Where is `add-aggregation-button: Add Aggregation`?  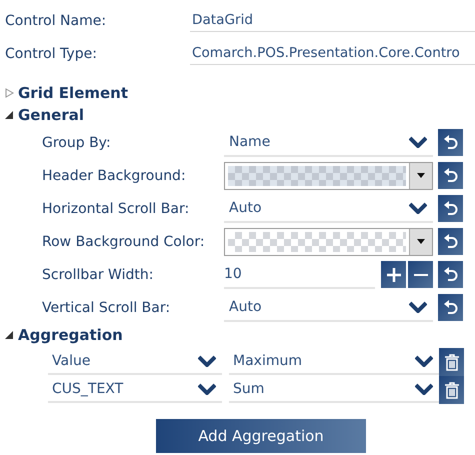 add-aggregation-button: Add Aggregation is located at coordinates (261, 436).